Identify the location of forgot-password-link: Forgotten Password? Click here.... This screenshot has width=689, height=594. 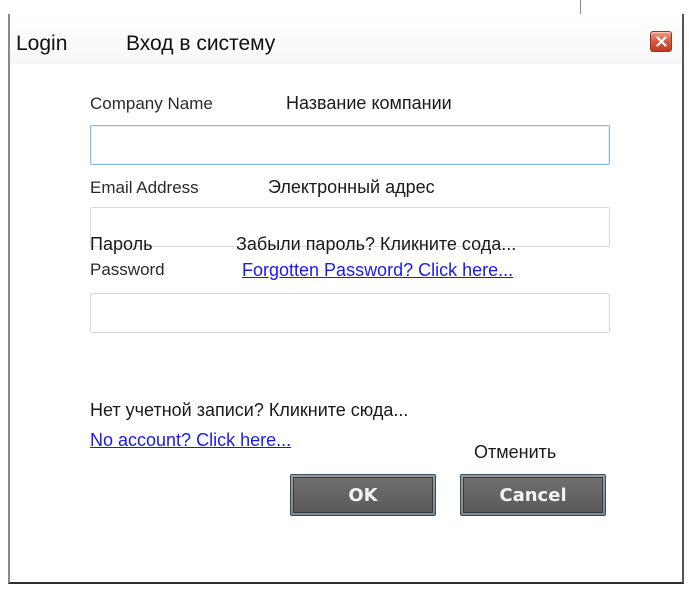
(377, 270).